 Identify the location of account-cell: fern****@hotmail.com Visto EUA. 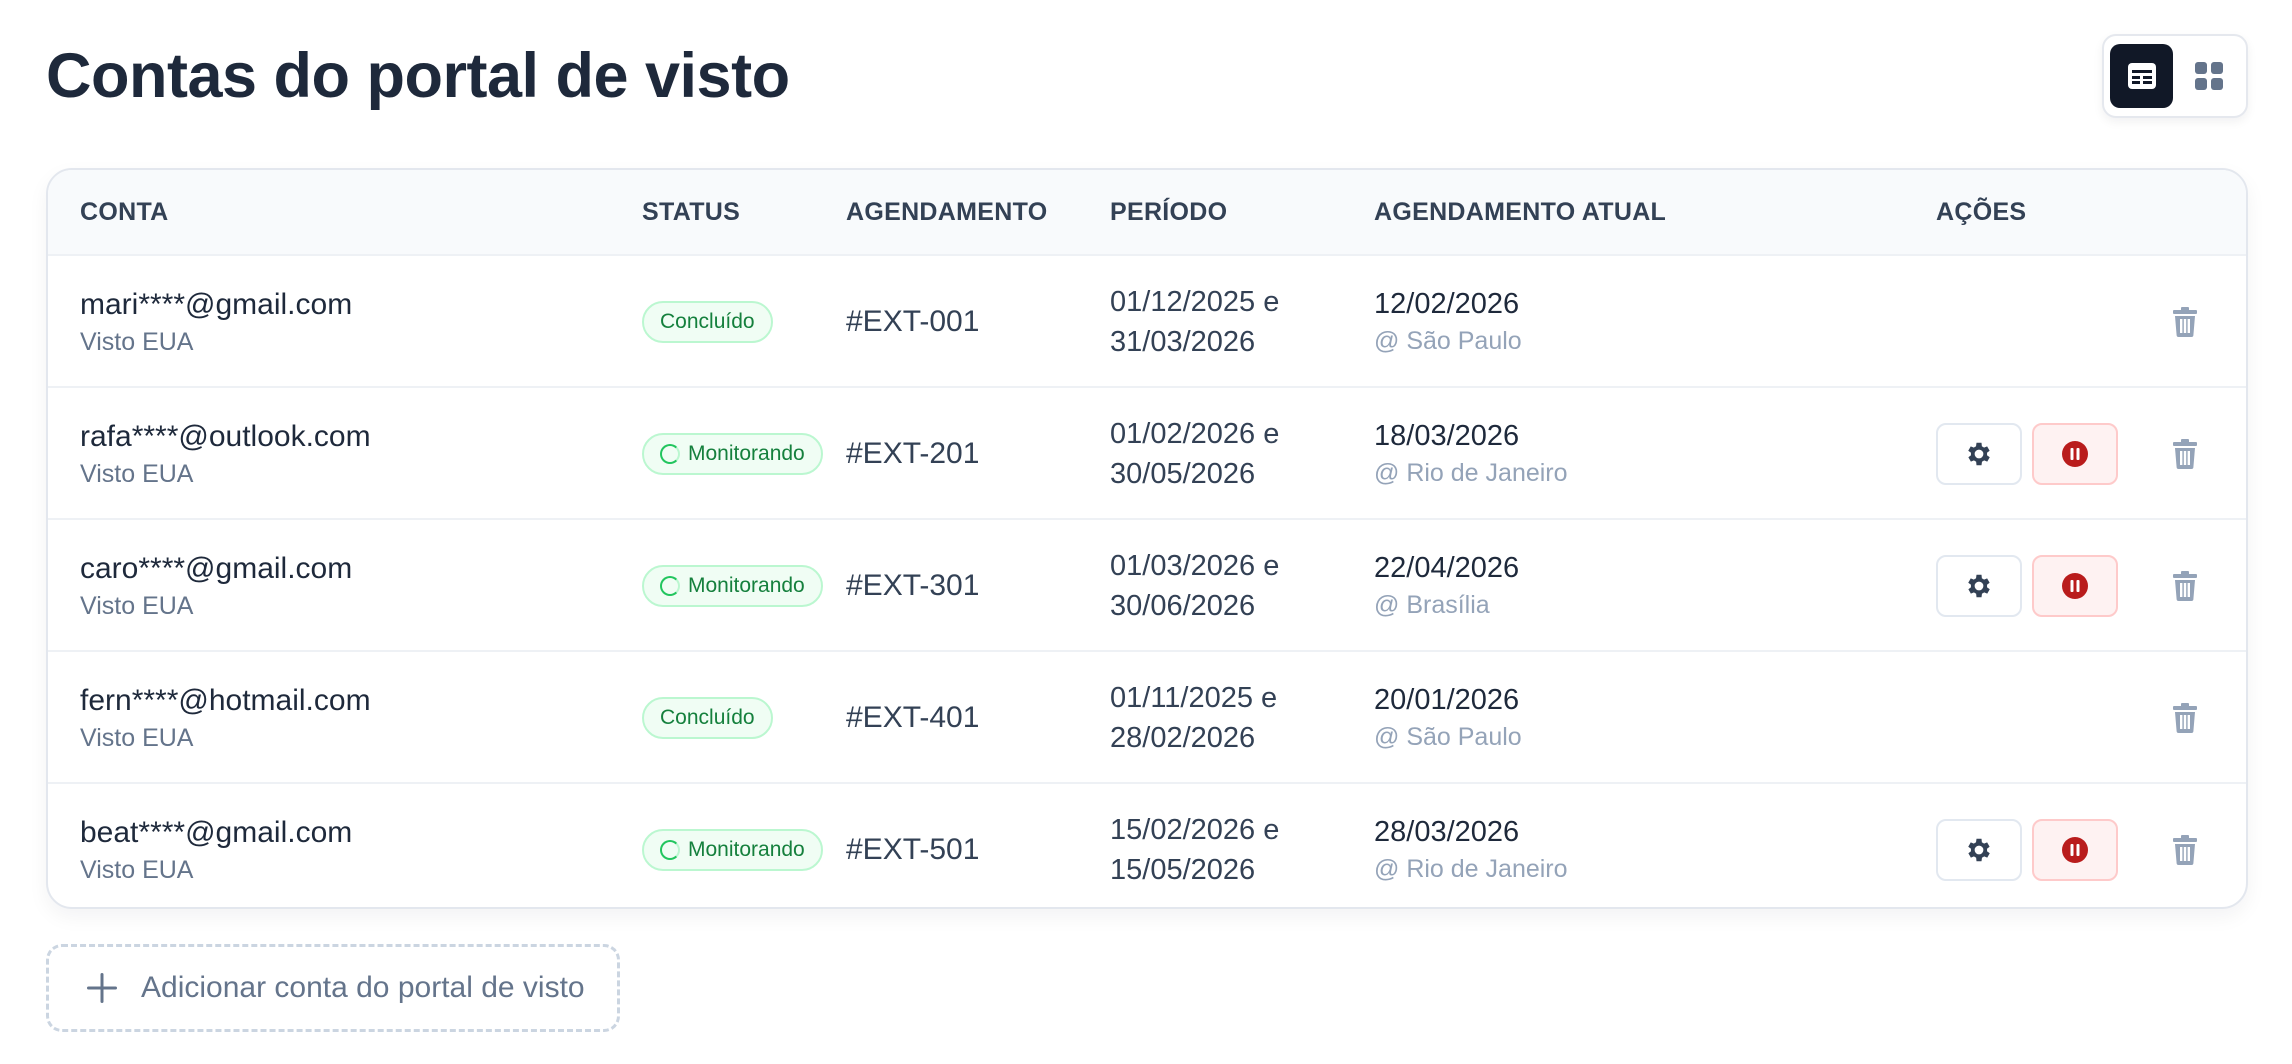
(225, 718).